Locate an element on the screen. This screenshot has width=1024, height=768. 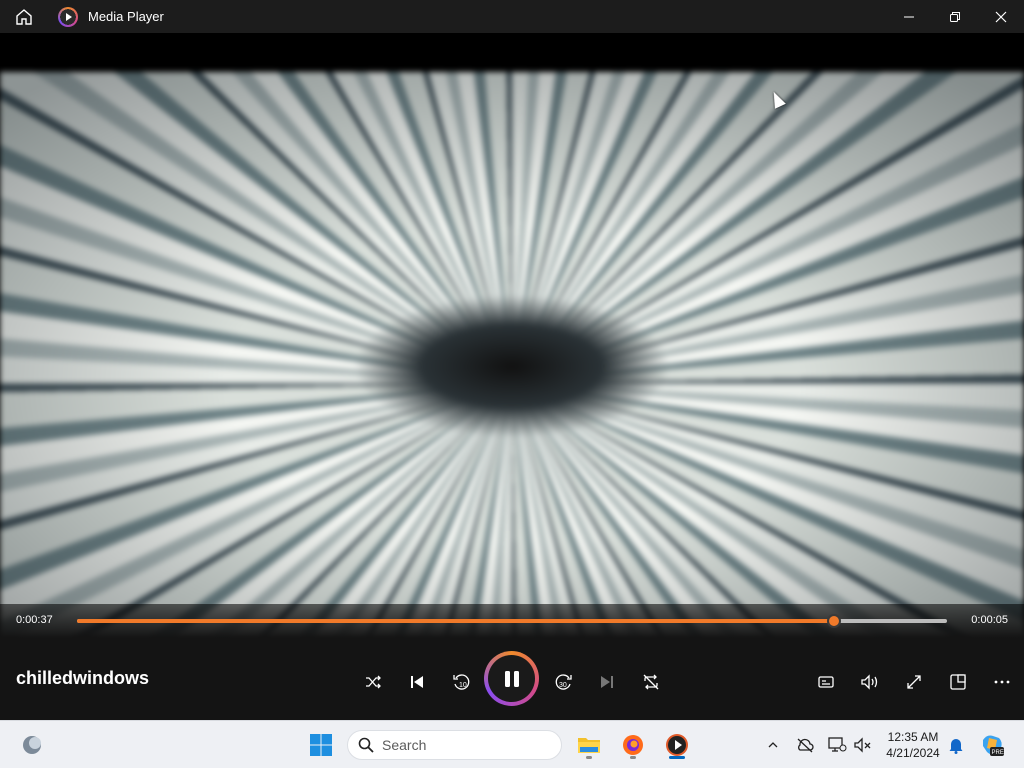
media-player-taskbar-button is located at coordinates (677, 745).